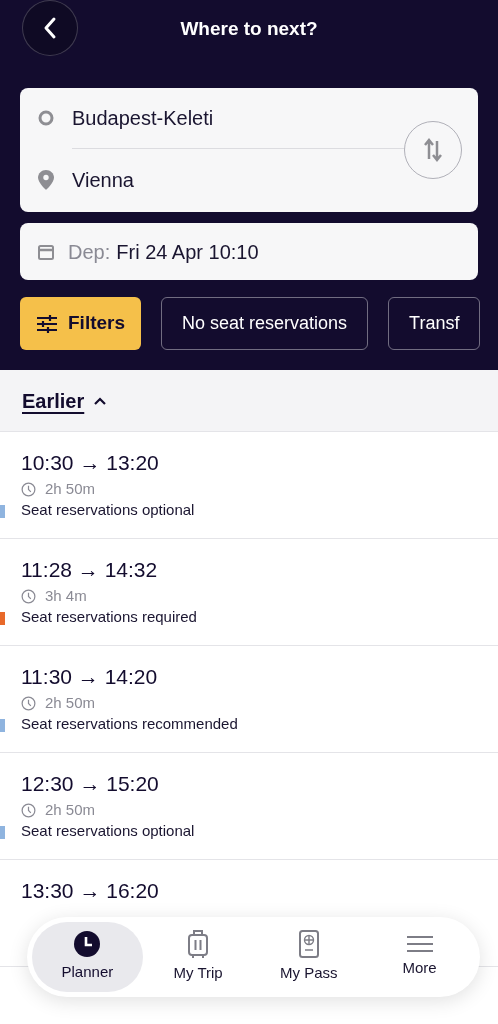 This screenshot has width=498, height=1024. Describe the element at coordinates (249, 806) in the screenshot. I see `journey-row: 12:30 → 15:20 2h 50m Seat reservations optional` at that location.